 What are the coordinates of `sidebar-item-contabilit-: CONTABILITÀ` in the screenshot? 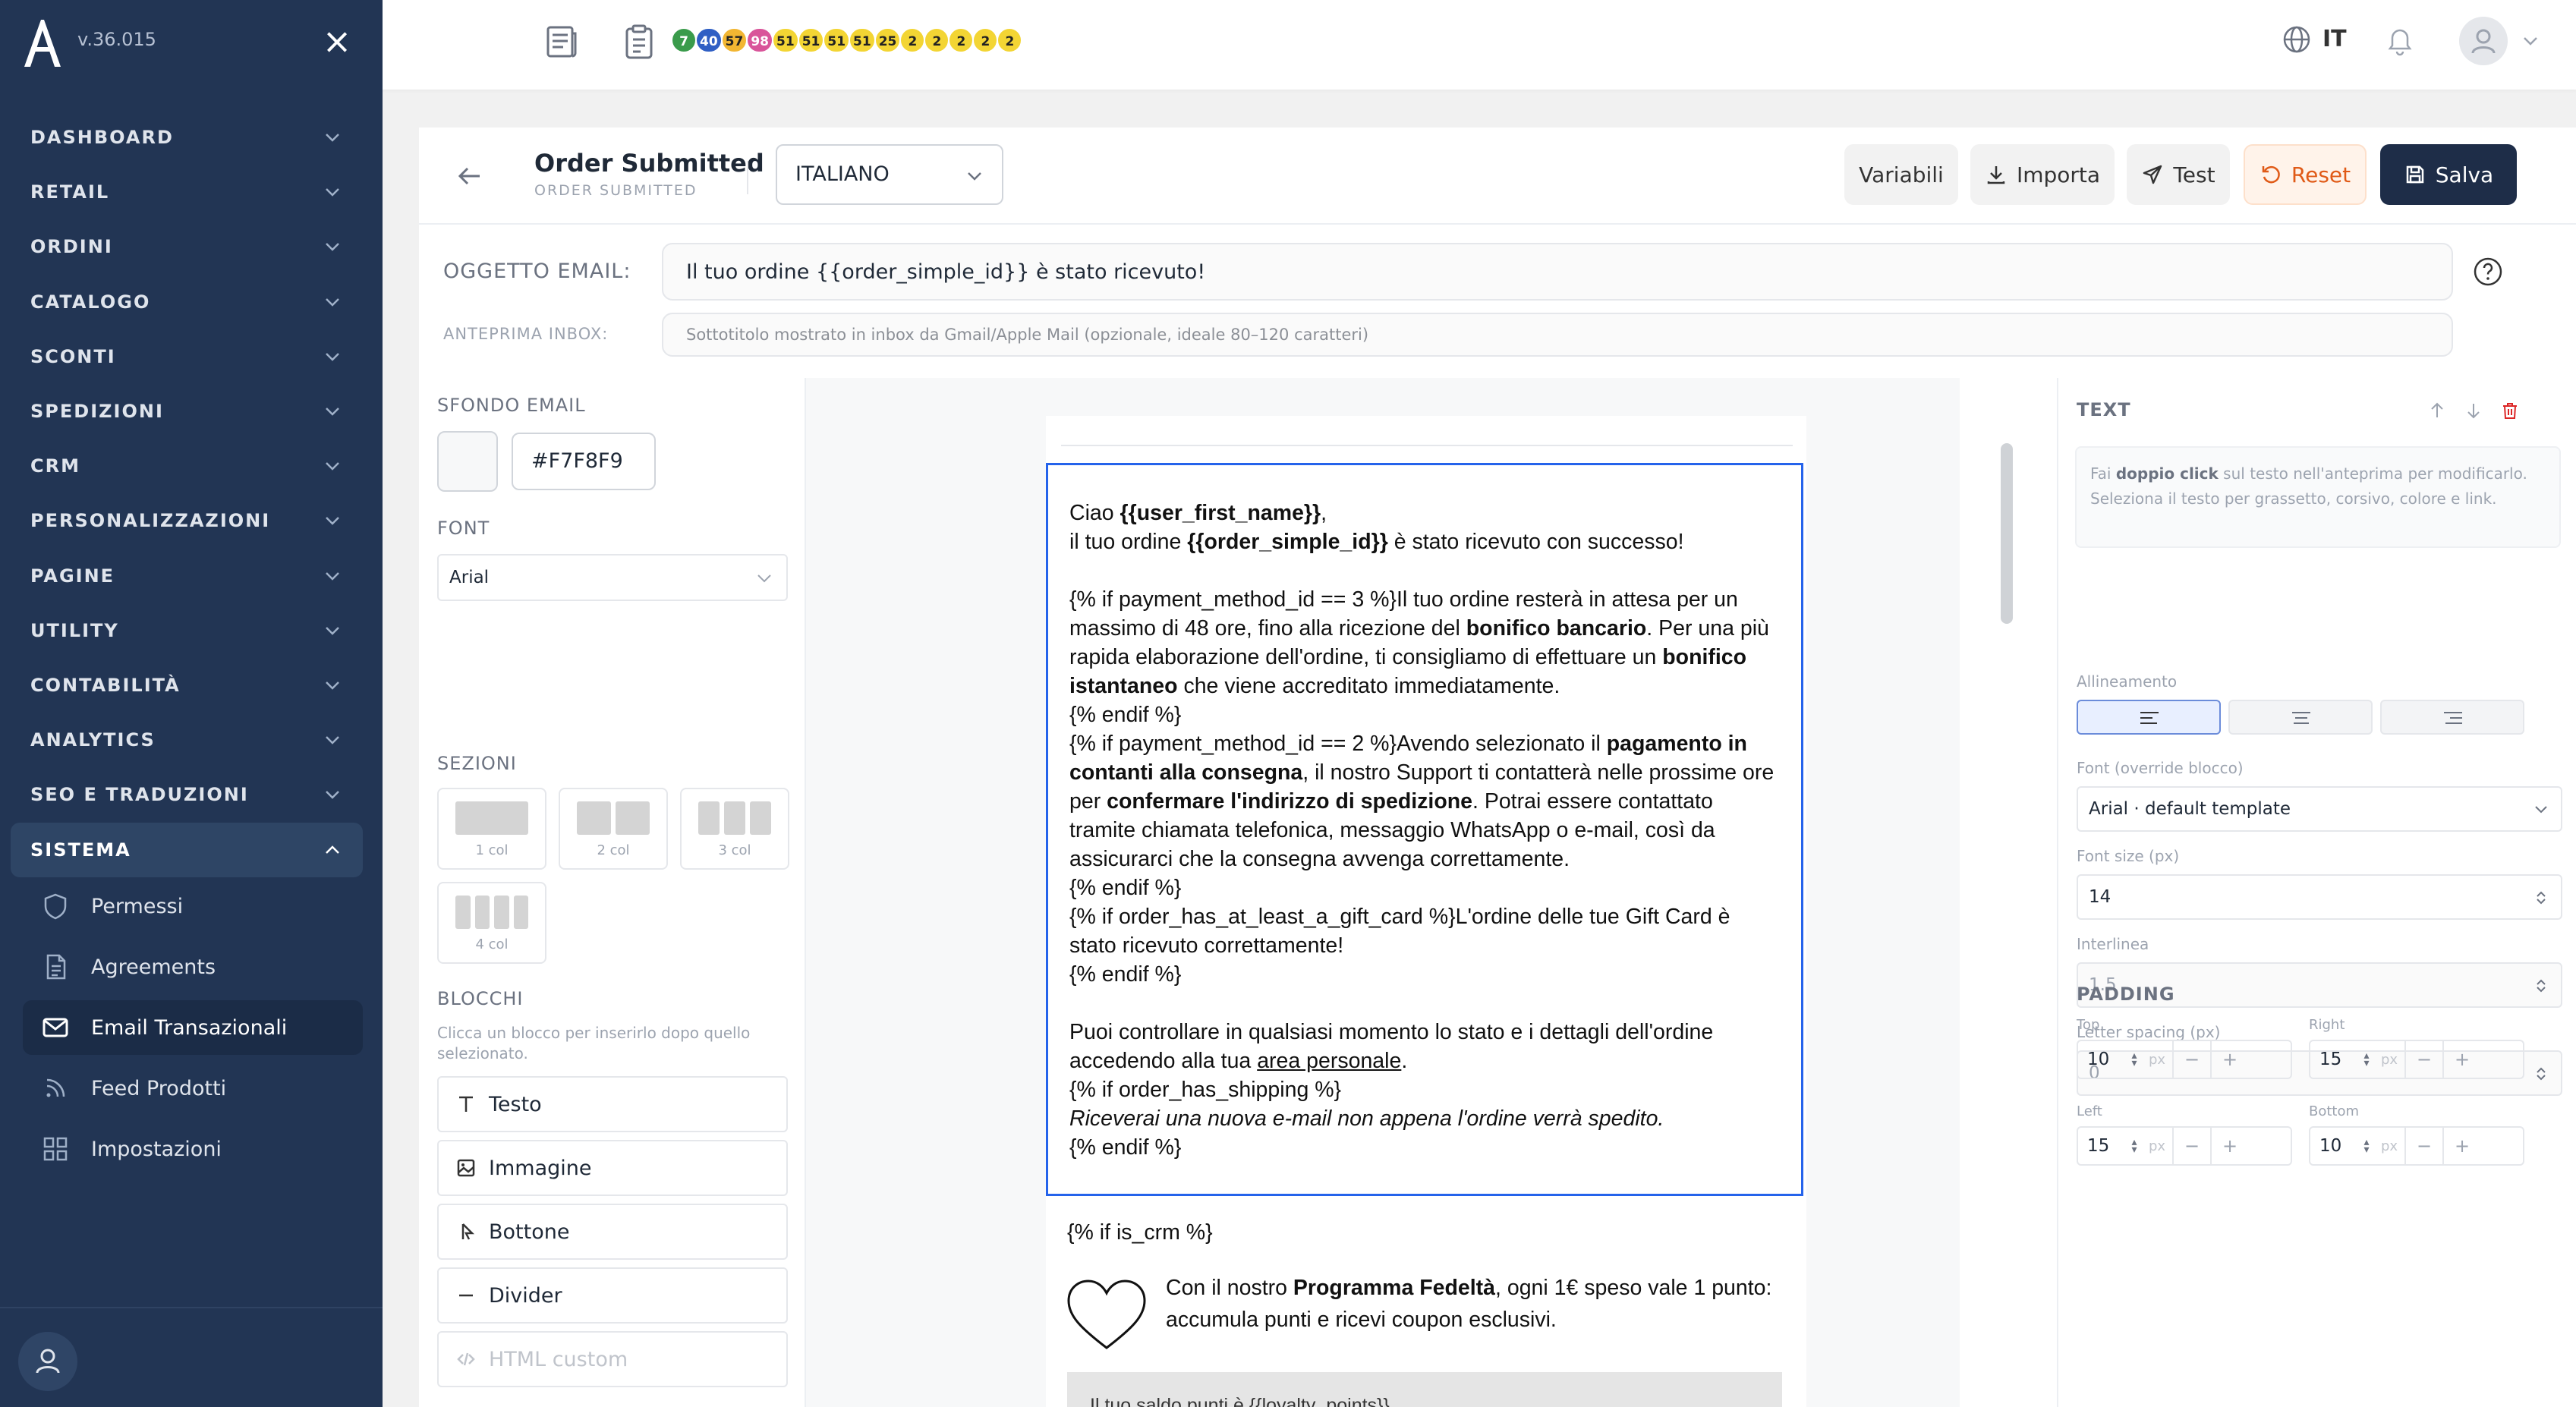 It's located at (191, 685).